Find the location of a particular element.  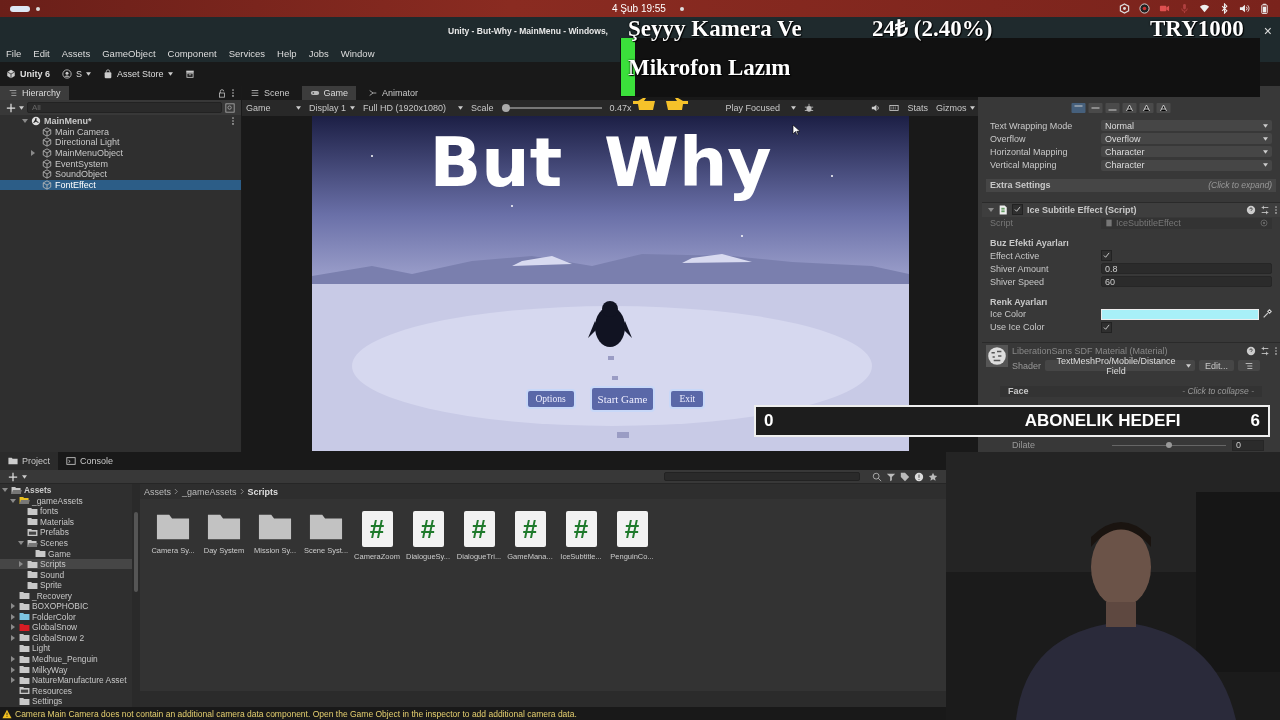

folder-tree-item: Settings is located at coordinates (66, 701).